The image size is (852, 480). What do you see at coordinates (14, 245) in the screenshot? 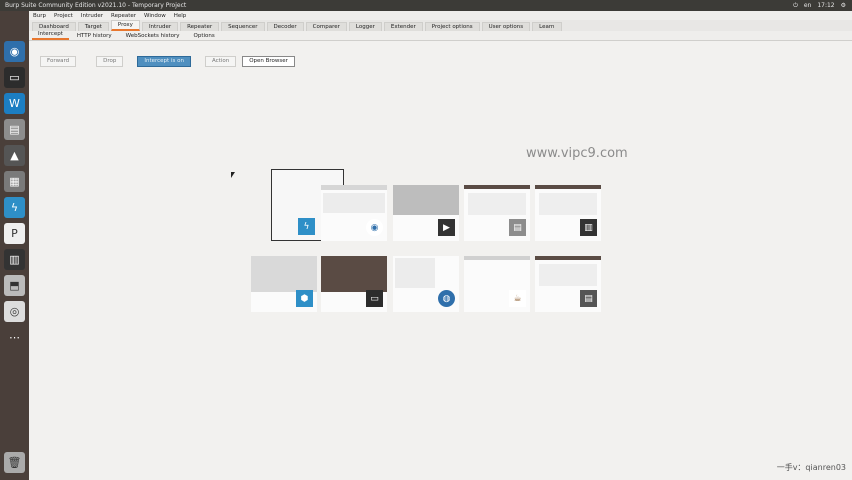
I see `launcher: ◉ ▭ W ▤ ▲ ▦ ϟ P ▥ ⬒ ◎ ⋯ 🗑` at bounding box center [14, 245].